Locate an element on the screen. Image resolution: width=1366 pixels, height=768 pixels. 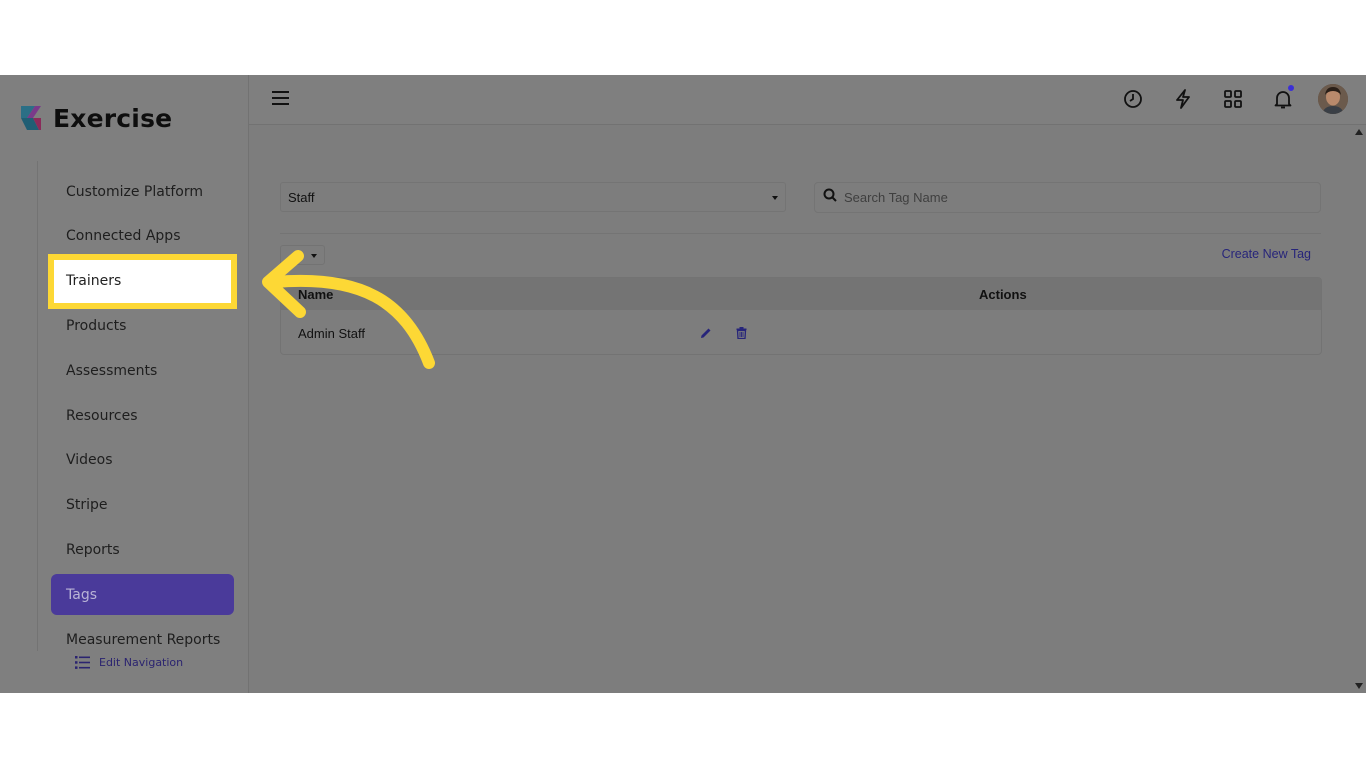
edit-icon is located at coordinates (706, 335).